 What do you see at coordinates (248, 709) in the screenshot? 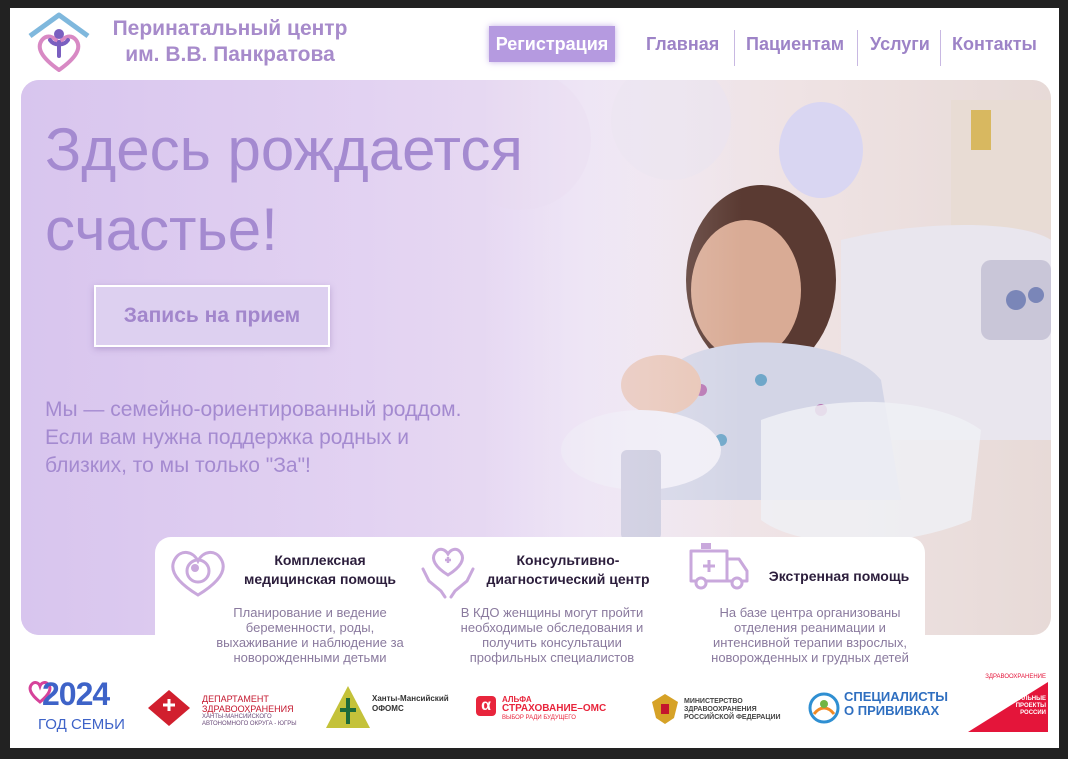
I see `department-line-2: ЗДРАВООХРАНЕНИЯ` at bounding box center [248, 709].